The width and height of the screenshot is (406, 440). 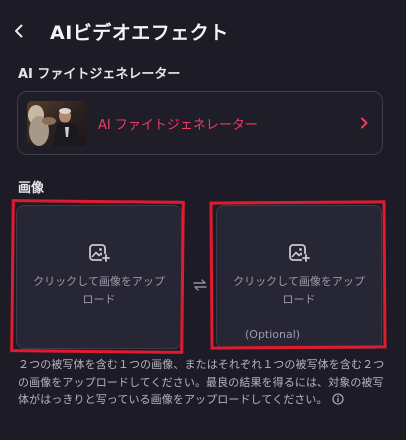 I want to click on upload-2-text: クリックして画像をアップロード, so click(x=299, y=290).